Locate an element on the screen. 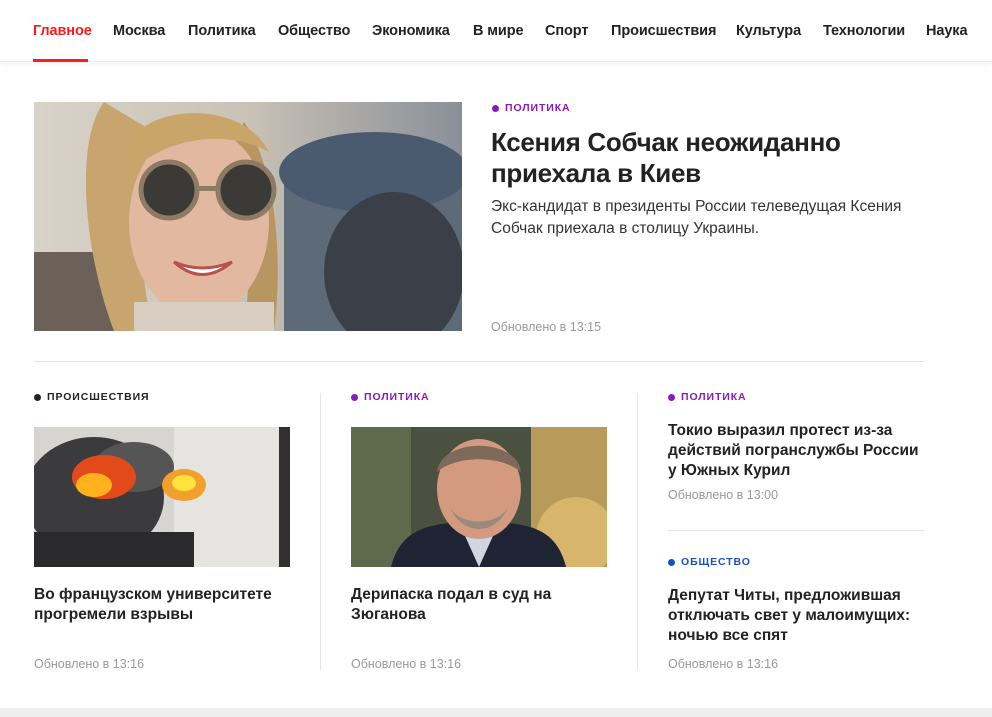  nav-item-politics: Политика is located at coordinates (222, 31).